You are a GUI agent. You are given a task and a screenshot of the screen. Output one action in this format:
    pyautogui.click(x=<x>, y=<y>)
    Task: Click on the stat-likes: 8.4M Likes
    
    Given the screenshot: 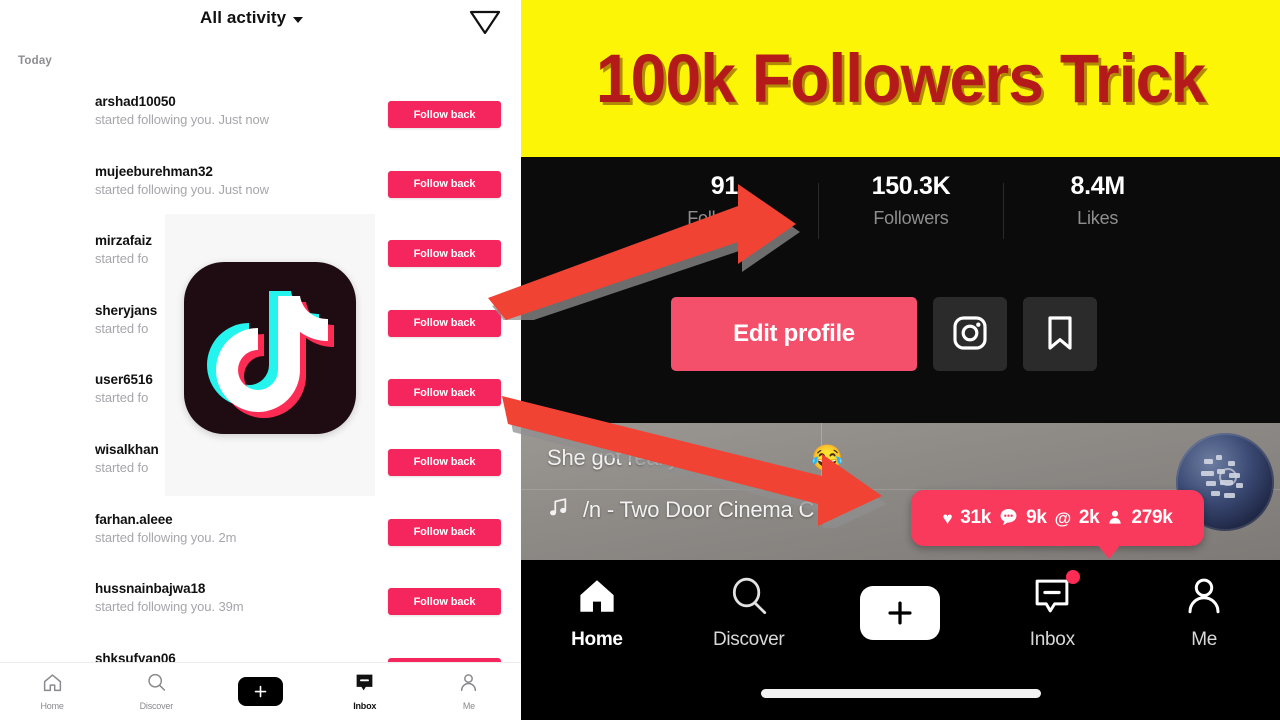 What is the action you would take?
    pyautogui.click(x=1097, y=201)
    